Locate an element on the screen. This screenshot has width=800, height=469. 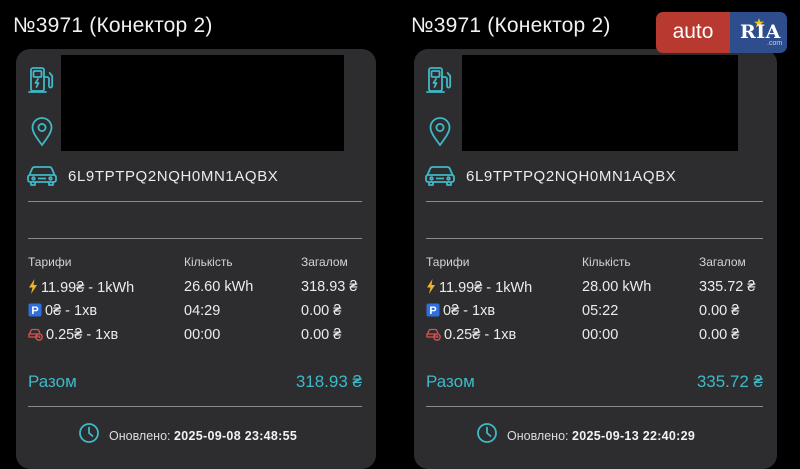
logo-ria-block: RIA .com is located at coordinates (758, 32).